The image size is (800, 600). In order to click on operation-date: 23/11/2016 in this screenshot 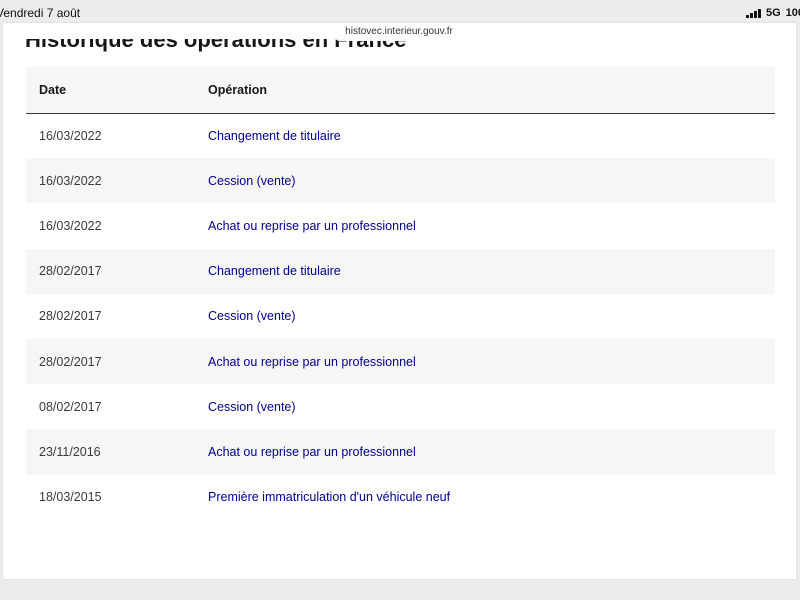, I will do `click(70, 451)`.